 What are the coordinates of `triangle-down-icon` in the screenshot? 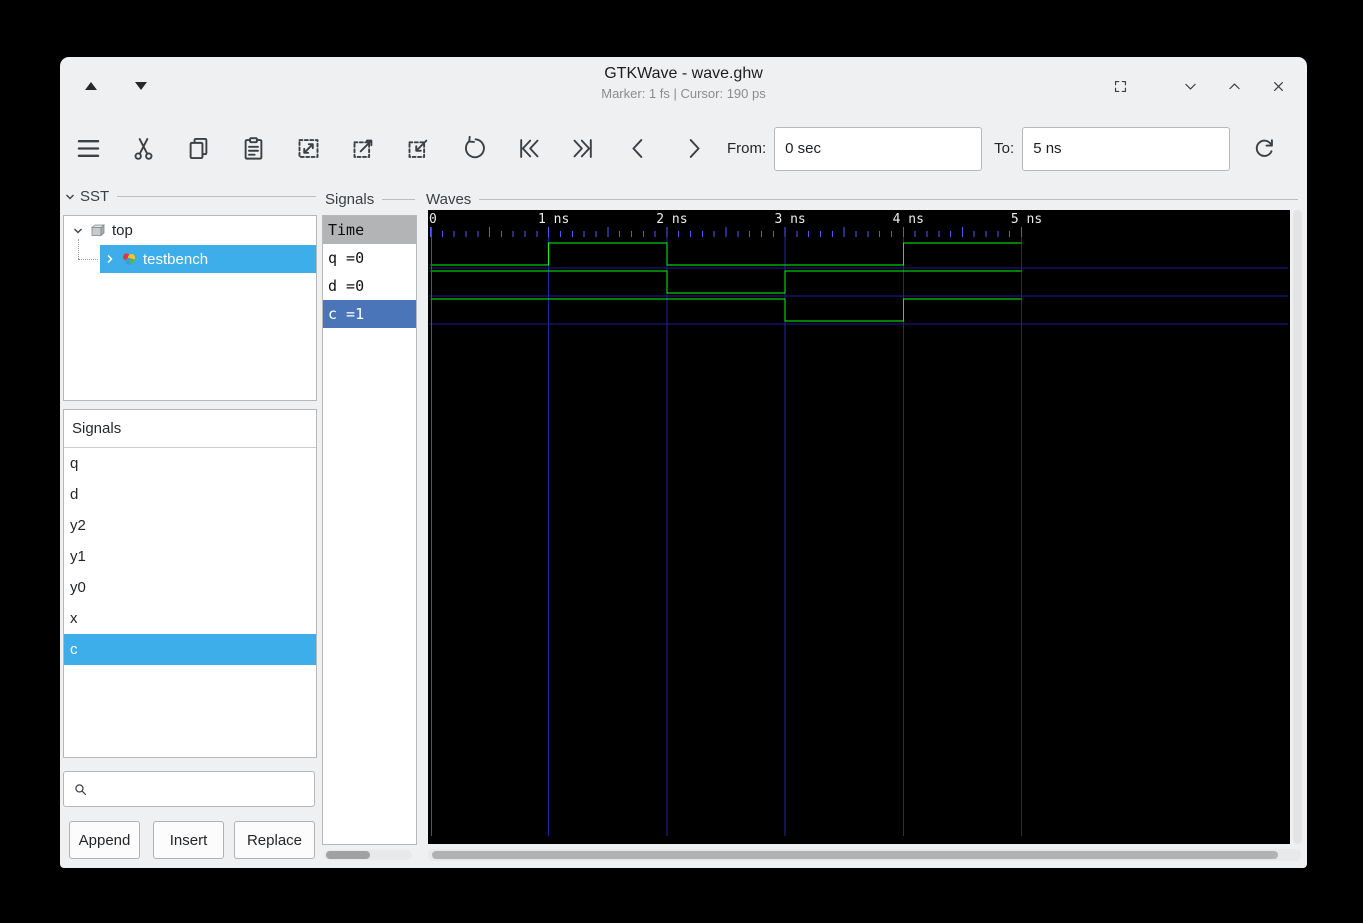 It's located at (141, 86).